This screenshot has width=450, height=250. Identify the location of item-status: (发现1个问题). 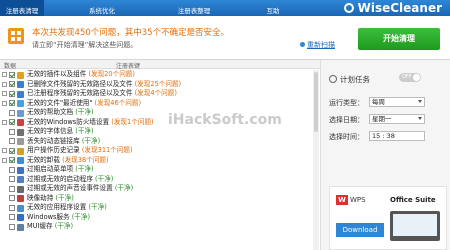
(132, 121).